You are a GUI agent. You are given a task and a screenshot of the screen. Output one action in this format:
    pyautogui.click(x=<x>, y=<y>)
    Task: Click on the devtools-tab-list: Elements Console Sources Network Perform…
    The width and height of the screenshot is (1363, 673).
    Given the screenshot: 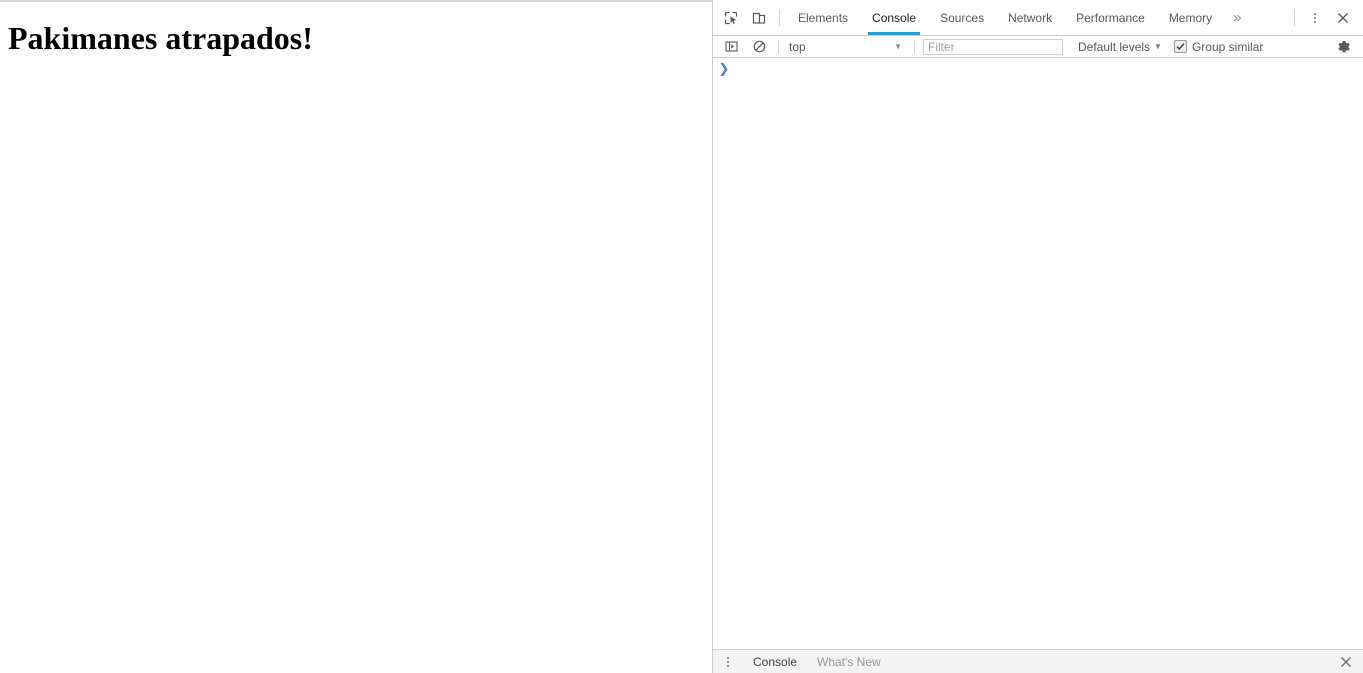 What is the action you would take?
    pyautogui.click(x=1037, y=17)
    